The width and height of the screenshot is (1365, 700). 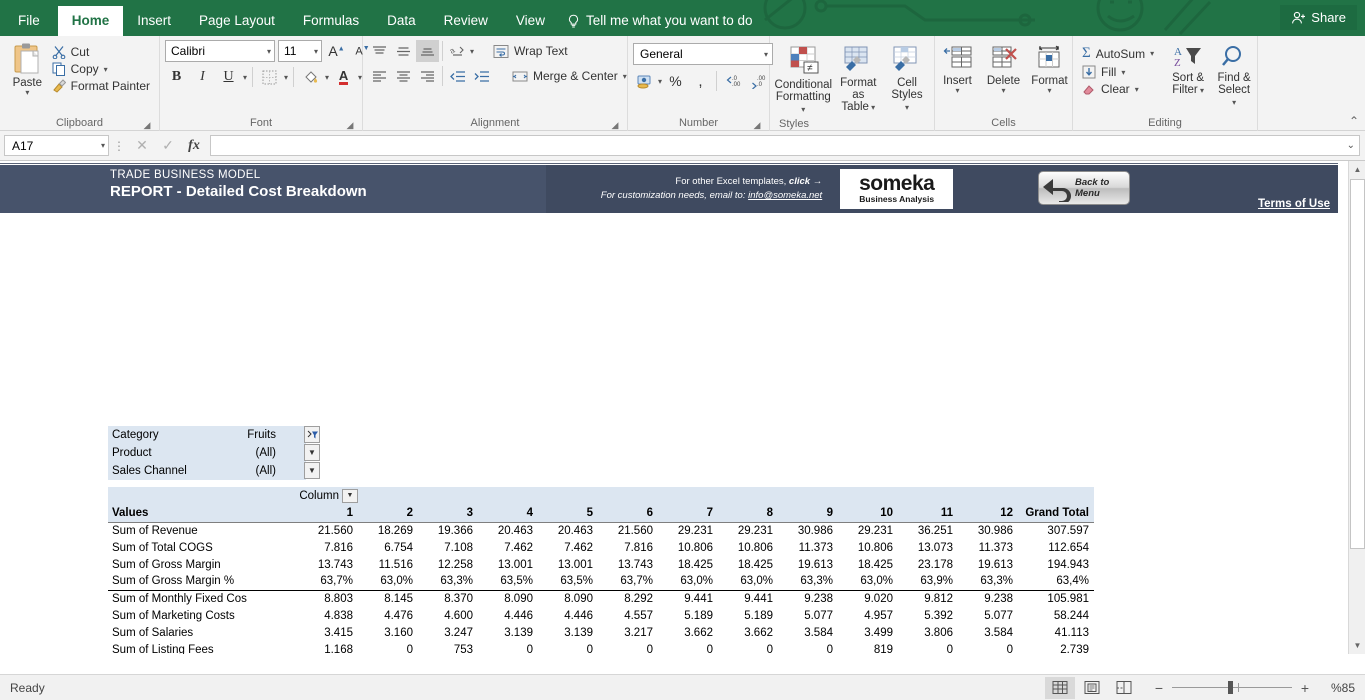 What do you see at coordinates (1357, 645) in the screenshot?
I see `scroll-down-button: ▼` at bounding box center [1357, 645].